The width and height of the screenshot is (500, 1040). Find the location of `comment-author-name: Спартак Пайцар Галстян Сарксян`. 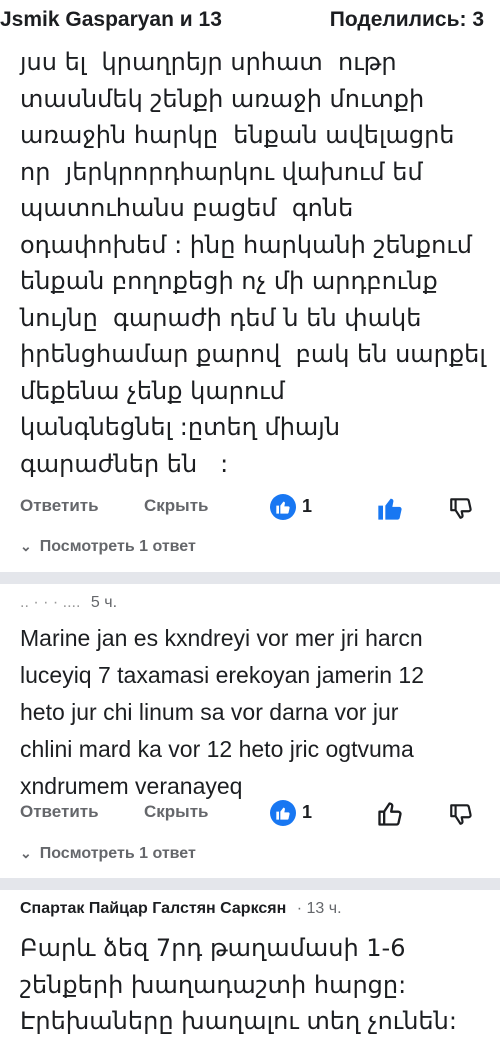

comment-author-name: Спартак Пайцар Галстян Сарксян is located at coordinates (153, 908).